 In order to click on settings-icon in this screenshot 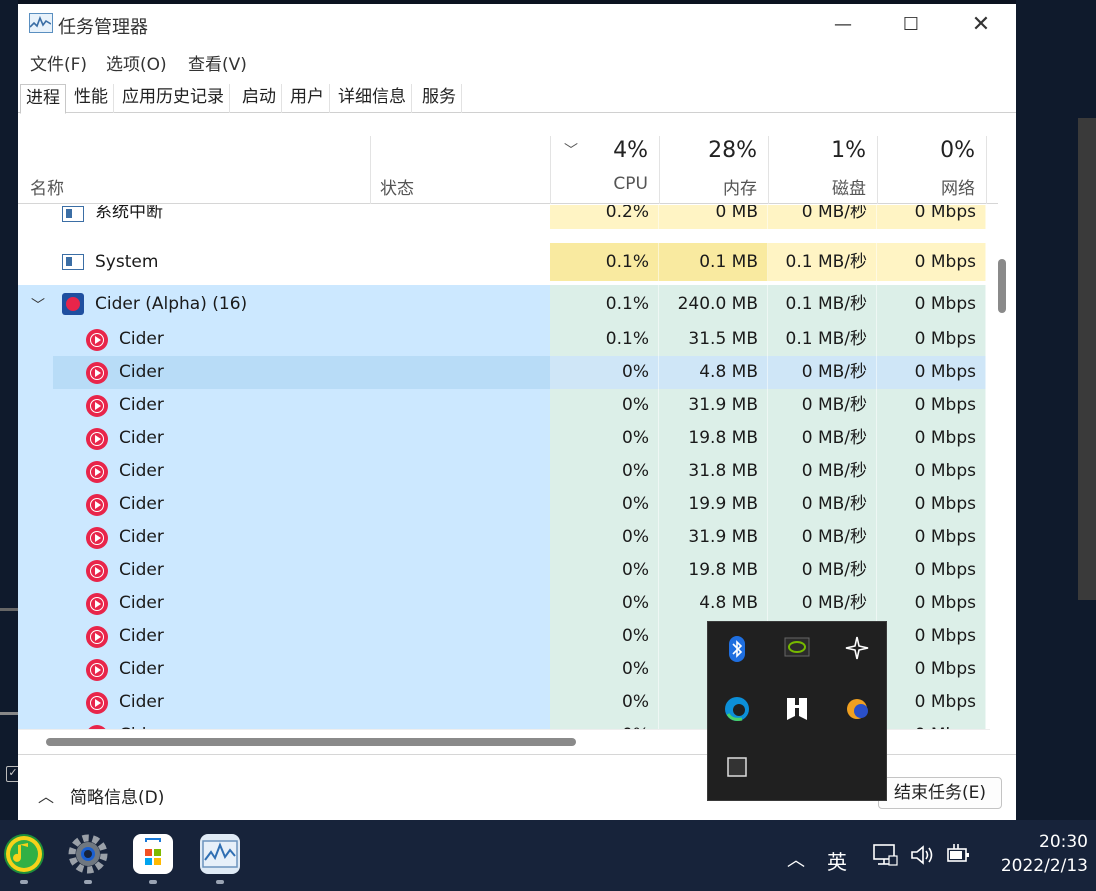, I will do `click(88, 854)`.